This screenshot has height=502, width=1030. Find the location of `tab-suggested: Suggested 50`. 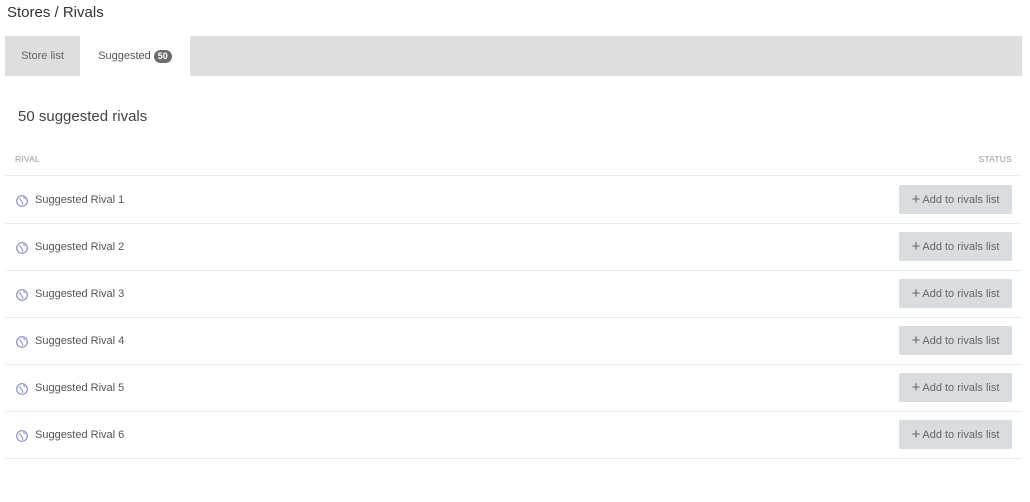

tab-suggested: Suggested 50 is located at coordinates (135, 56).